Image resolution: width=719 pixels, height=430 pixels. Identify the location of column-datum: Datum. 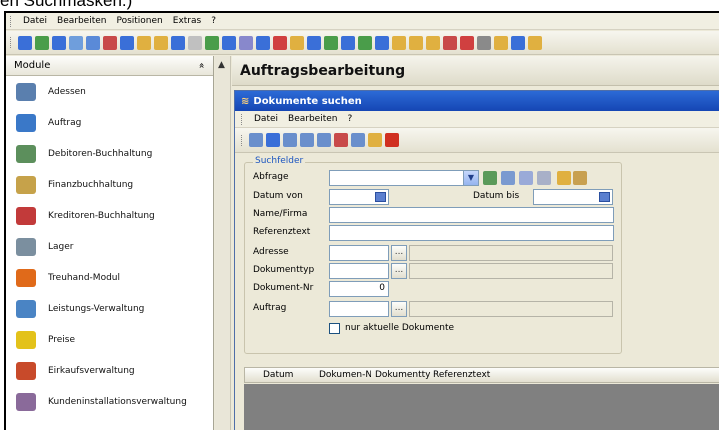
(275, 375).